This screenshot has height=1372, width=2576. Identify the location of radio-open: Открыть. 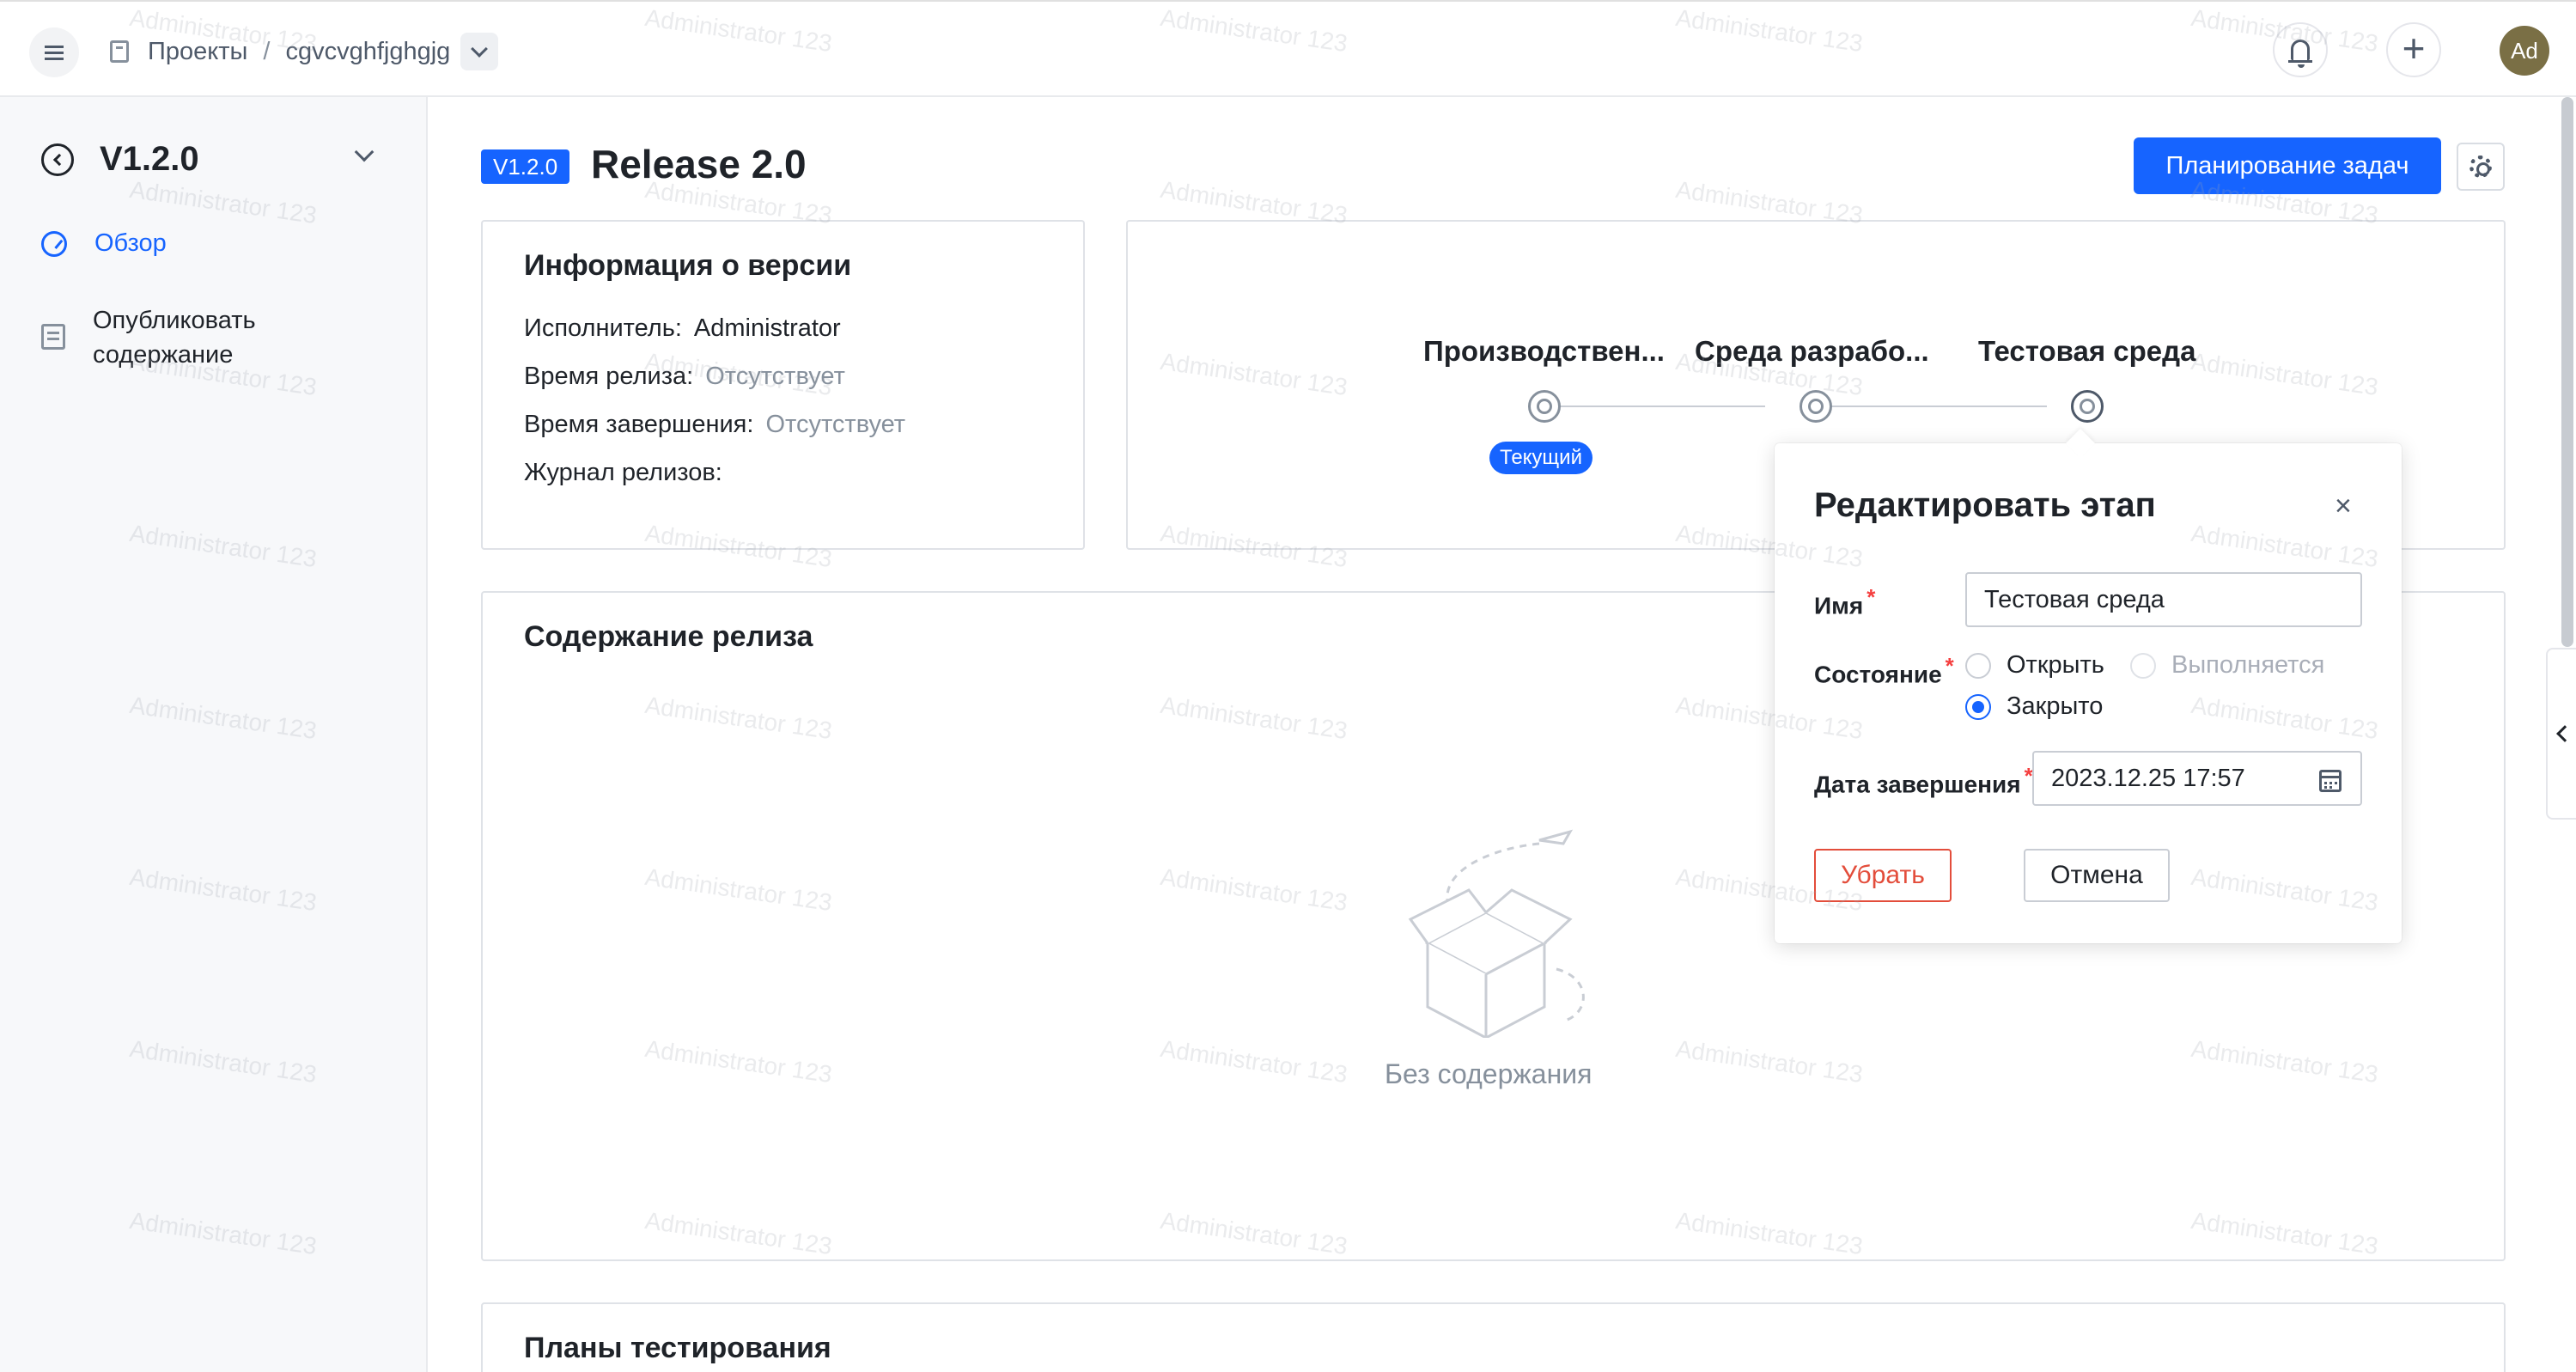
(2034, 665).